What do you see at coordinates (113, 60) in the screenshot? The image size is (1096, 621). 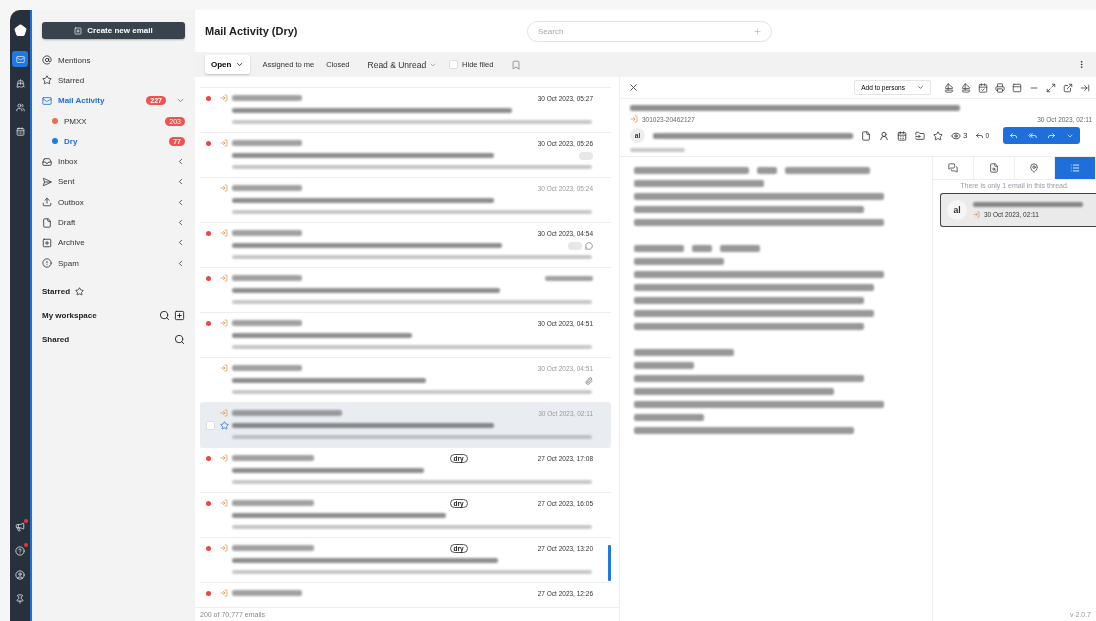 I see `sidebar-item: Mentions` at bounding box center [113, 60].